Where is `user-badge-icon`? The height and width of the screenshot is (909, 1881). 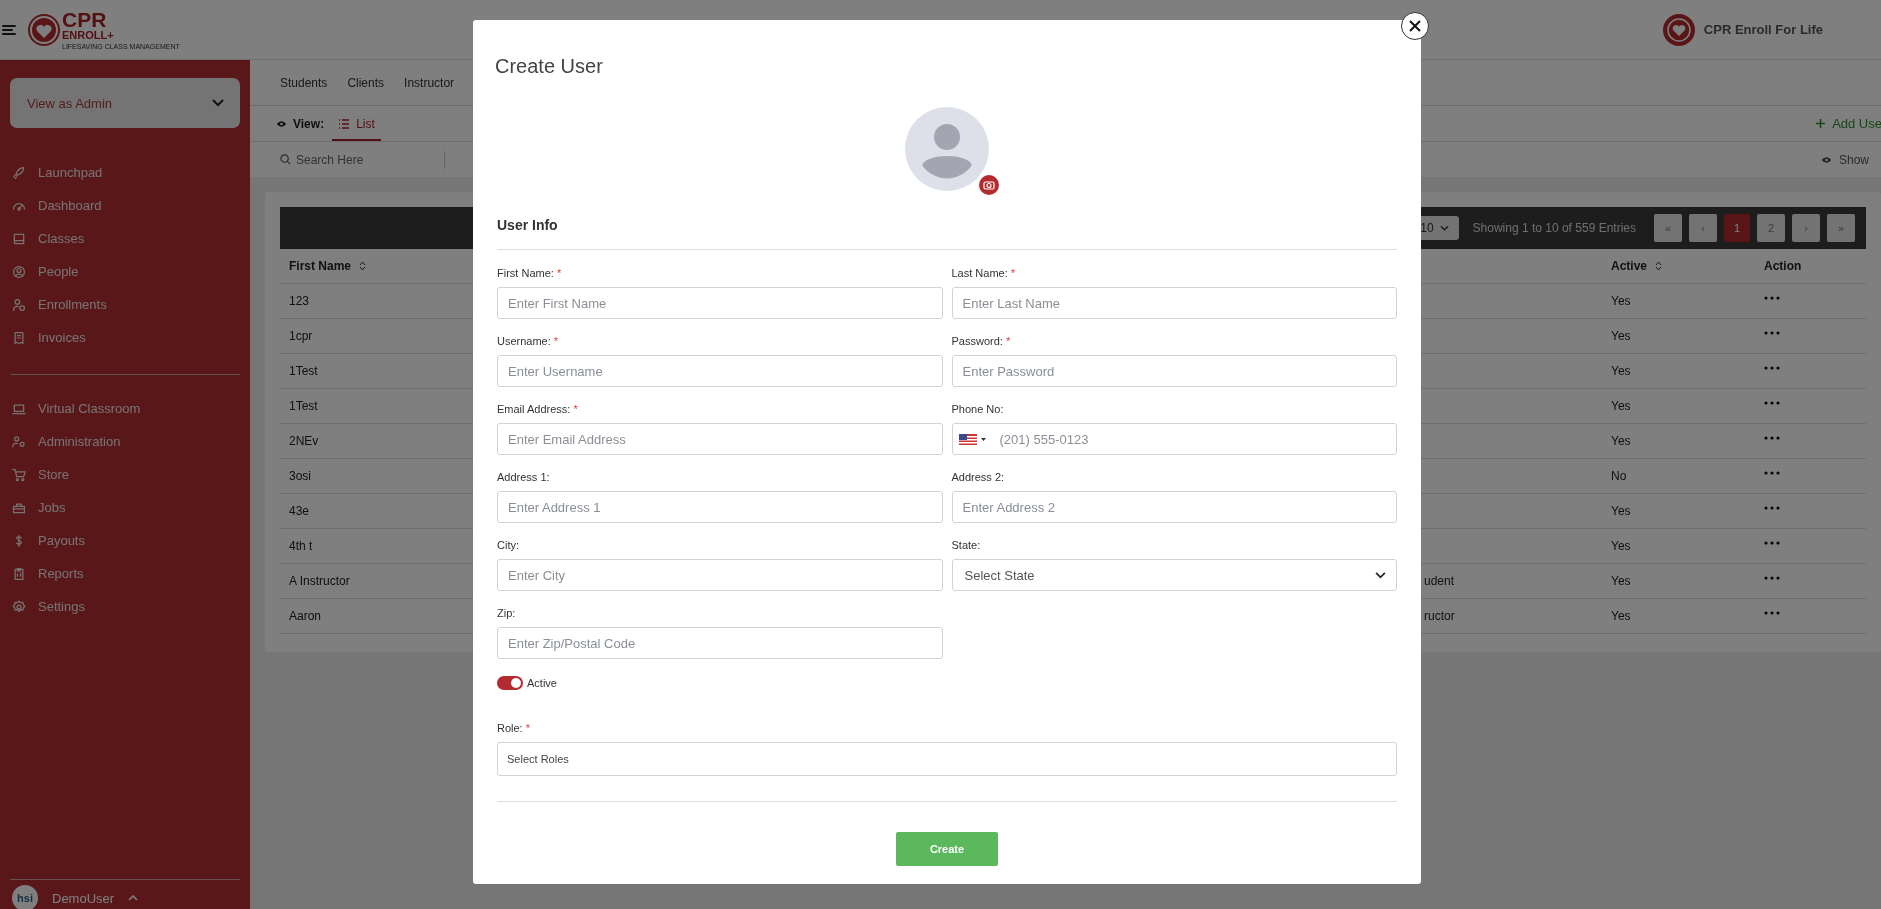
user-badge-icon is located at coordinates (19, 304).